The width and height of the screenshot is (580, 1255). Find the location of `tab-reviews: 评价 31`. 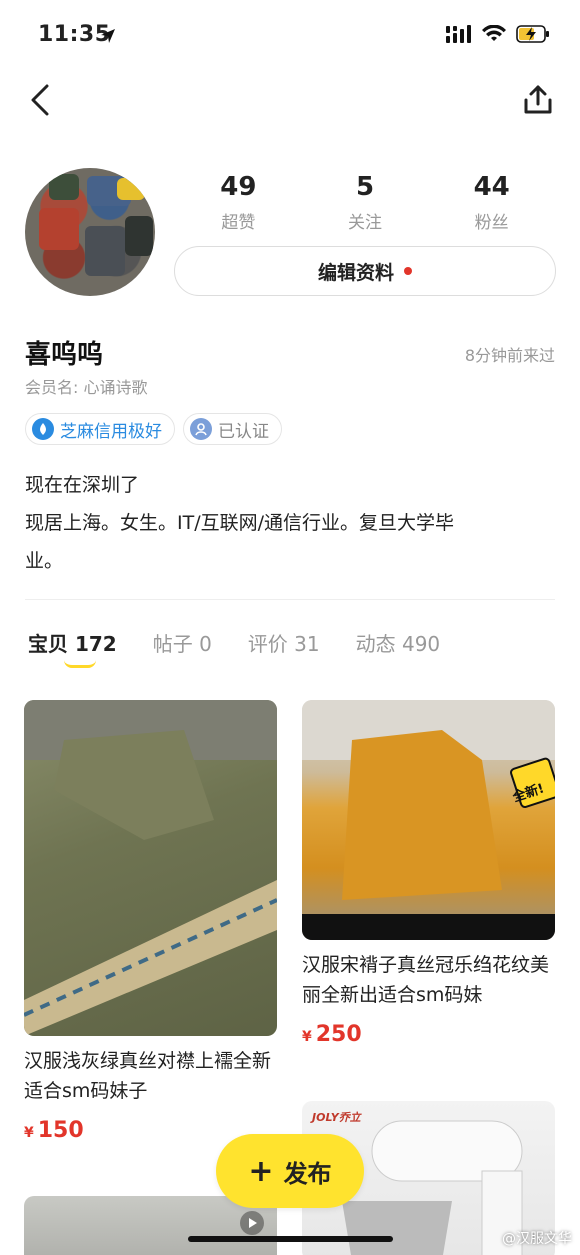

tab-reviews: 评价 31 is located at coordinates (284, 642).